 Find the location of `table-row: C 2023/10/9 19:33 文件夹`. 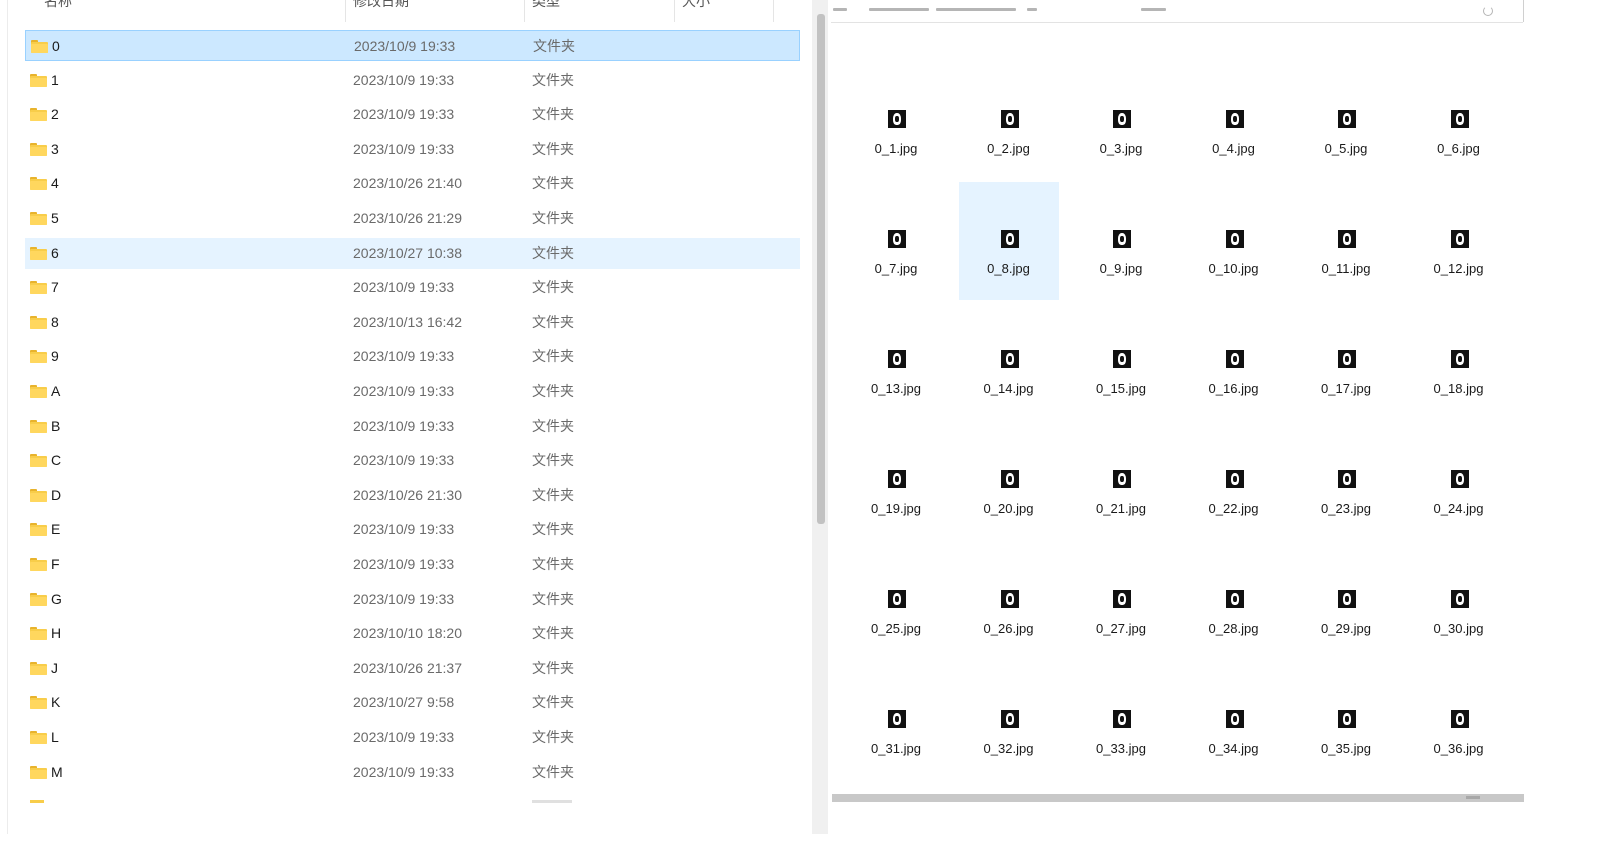

table-row: C 2023/10/9 19:33 文件夹 is located at coordinates (412, 460).